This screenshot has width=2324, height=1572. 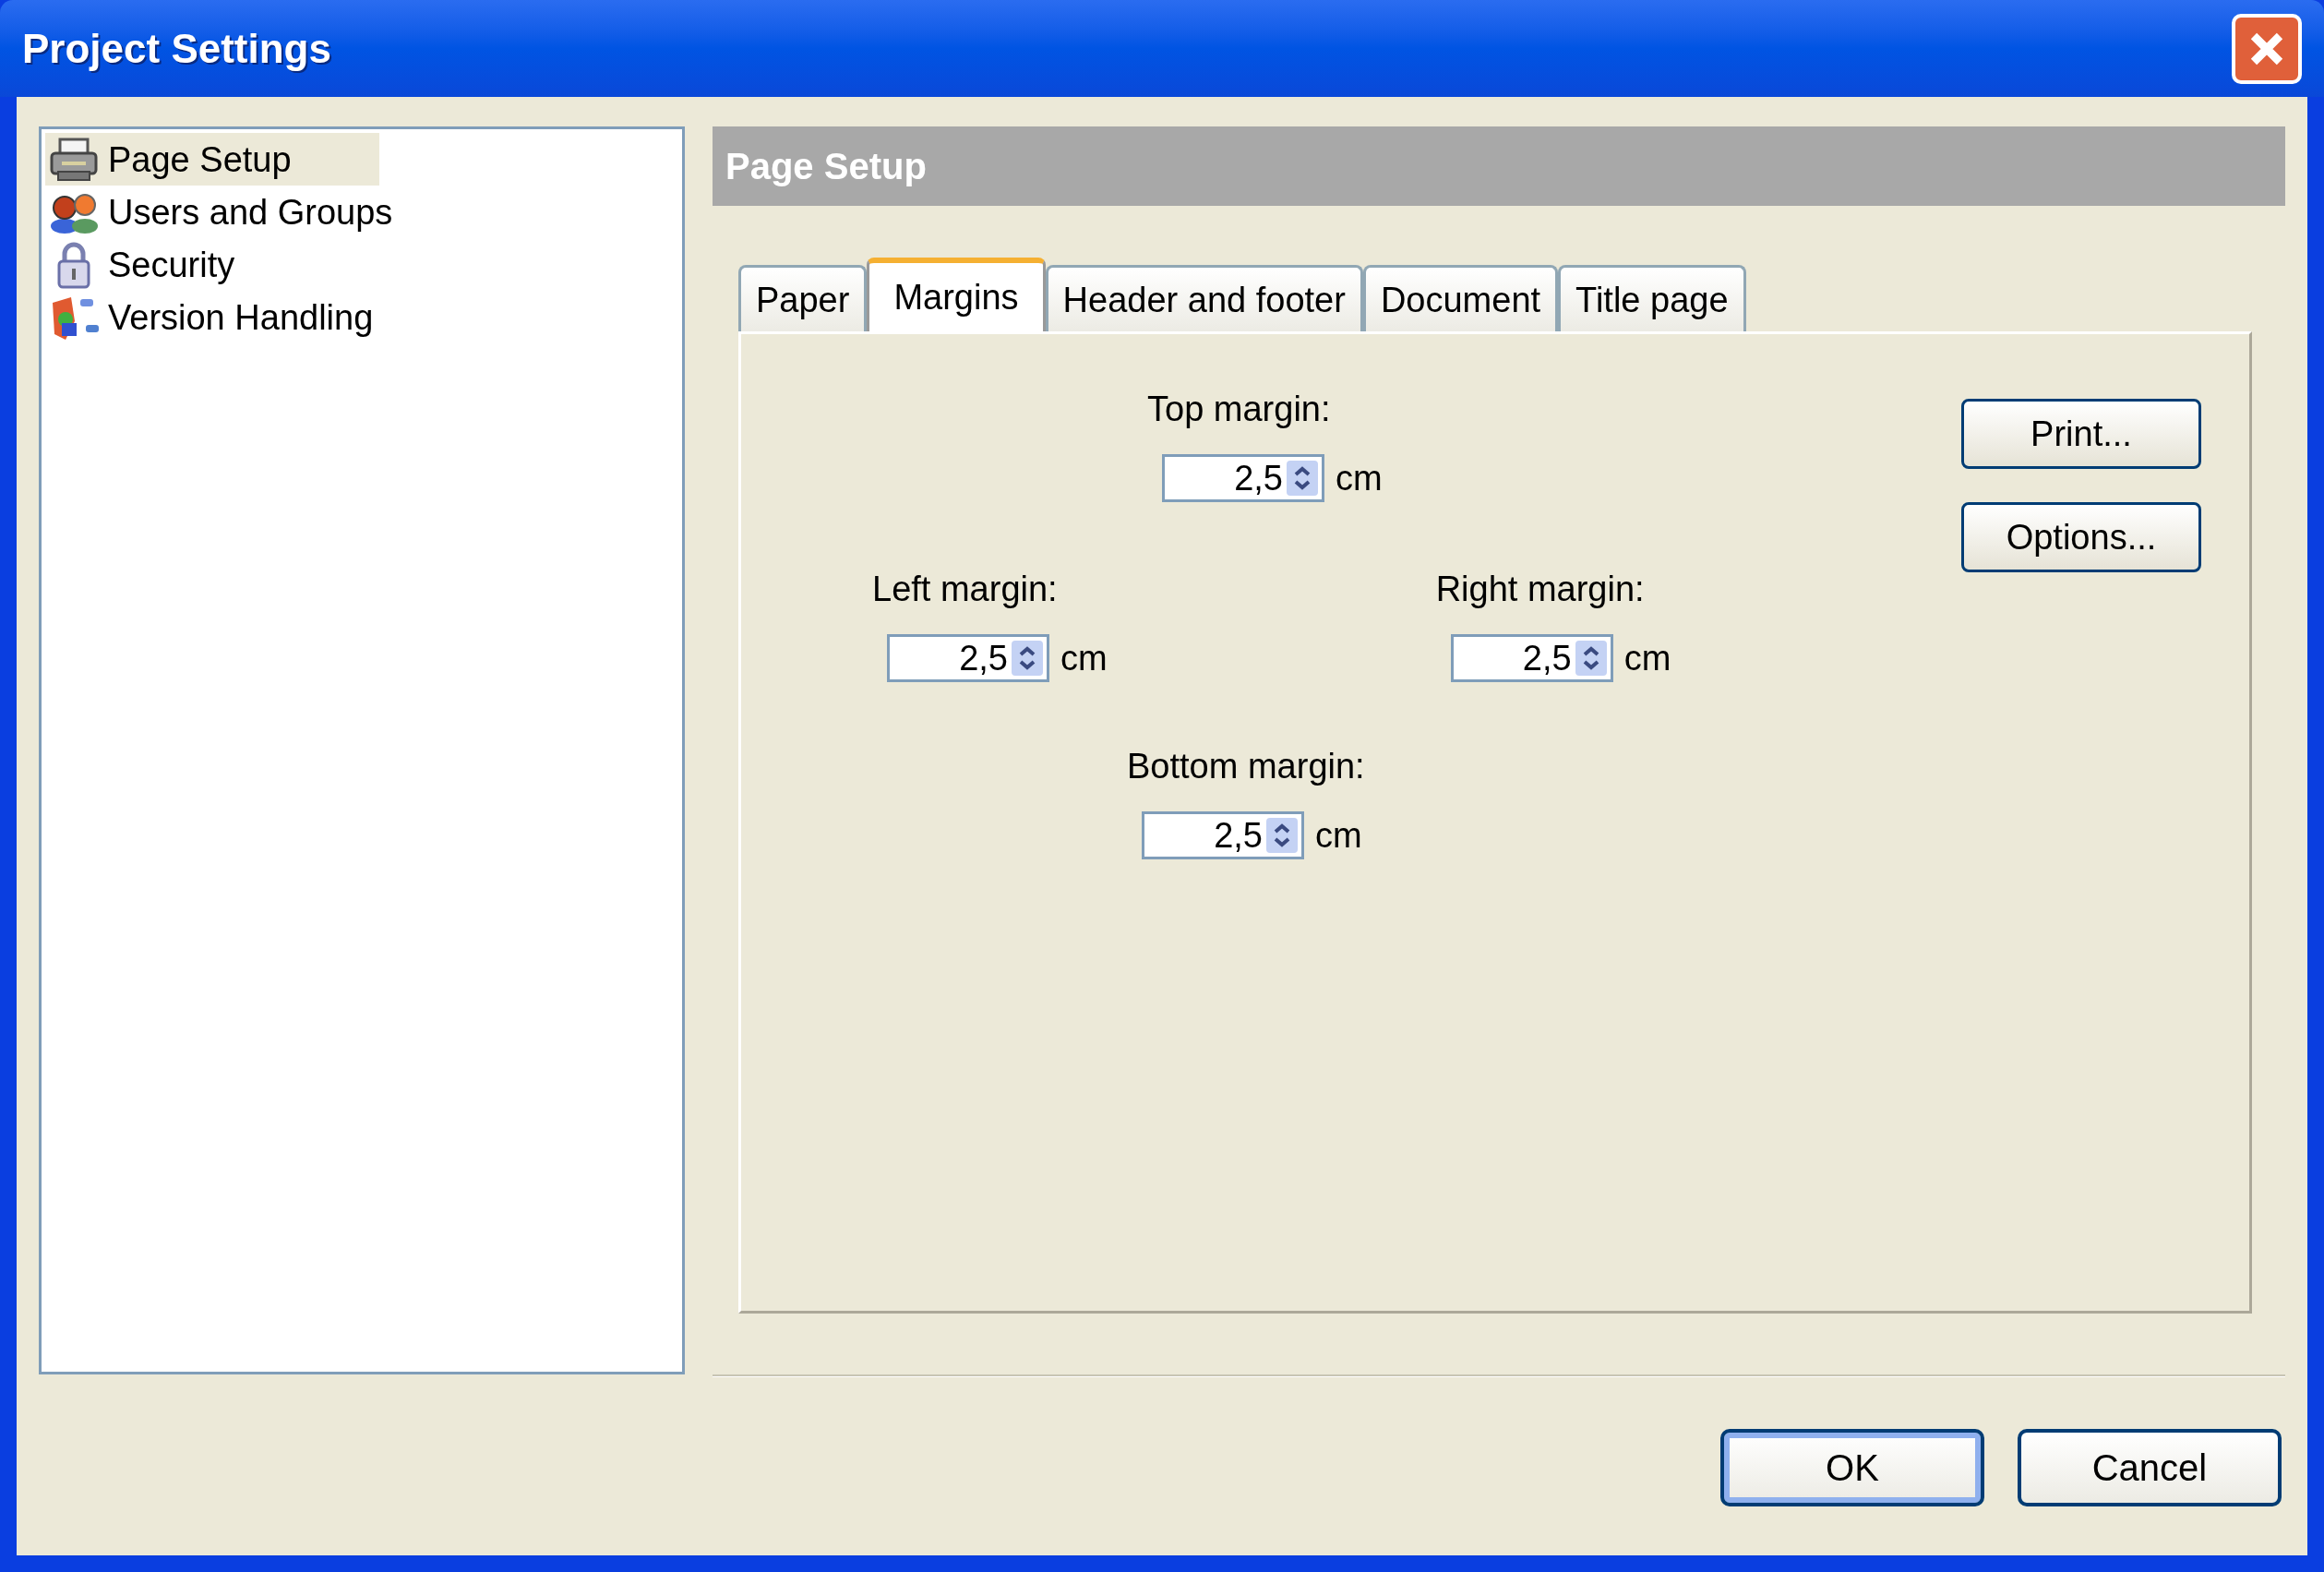 I want to click on tab: Document, so click(x=1460, y=298).